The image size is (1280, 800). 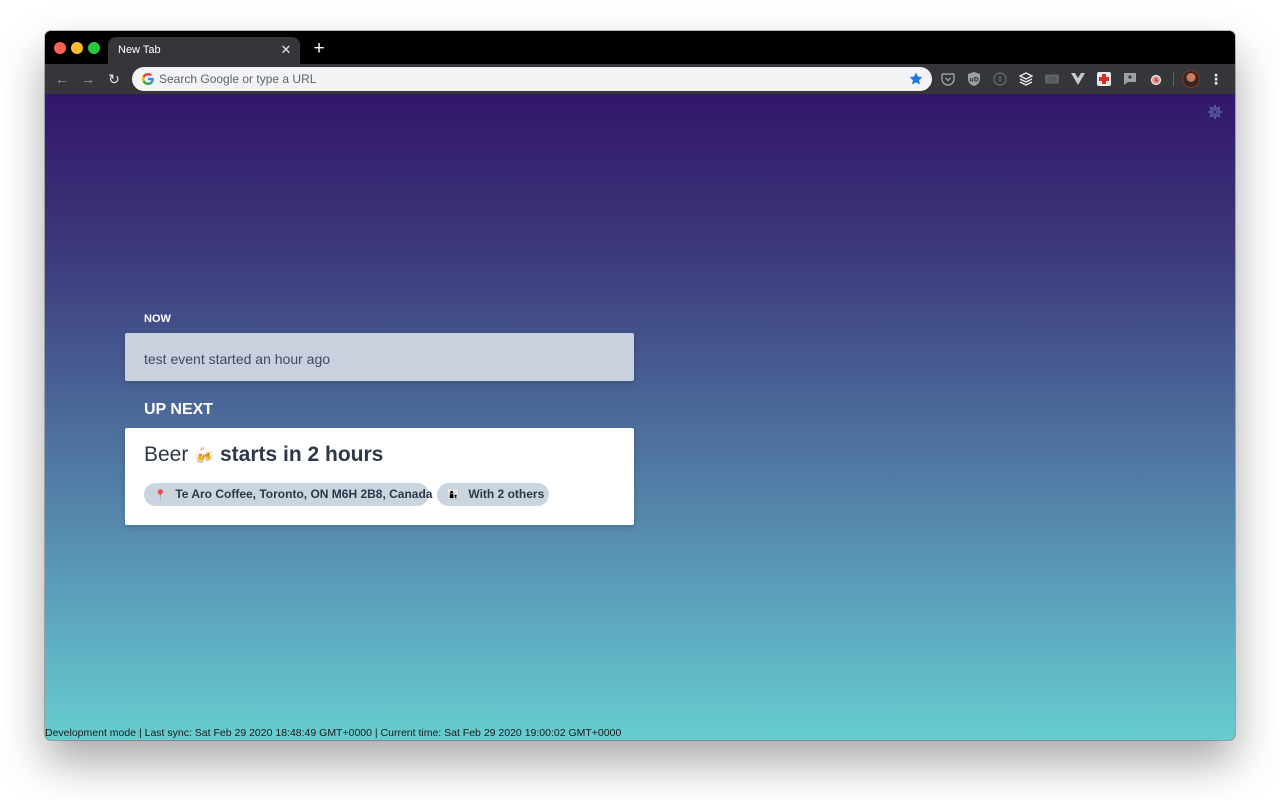 I want to click on info-icon, so click(x=1000, y=79).